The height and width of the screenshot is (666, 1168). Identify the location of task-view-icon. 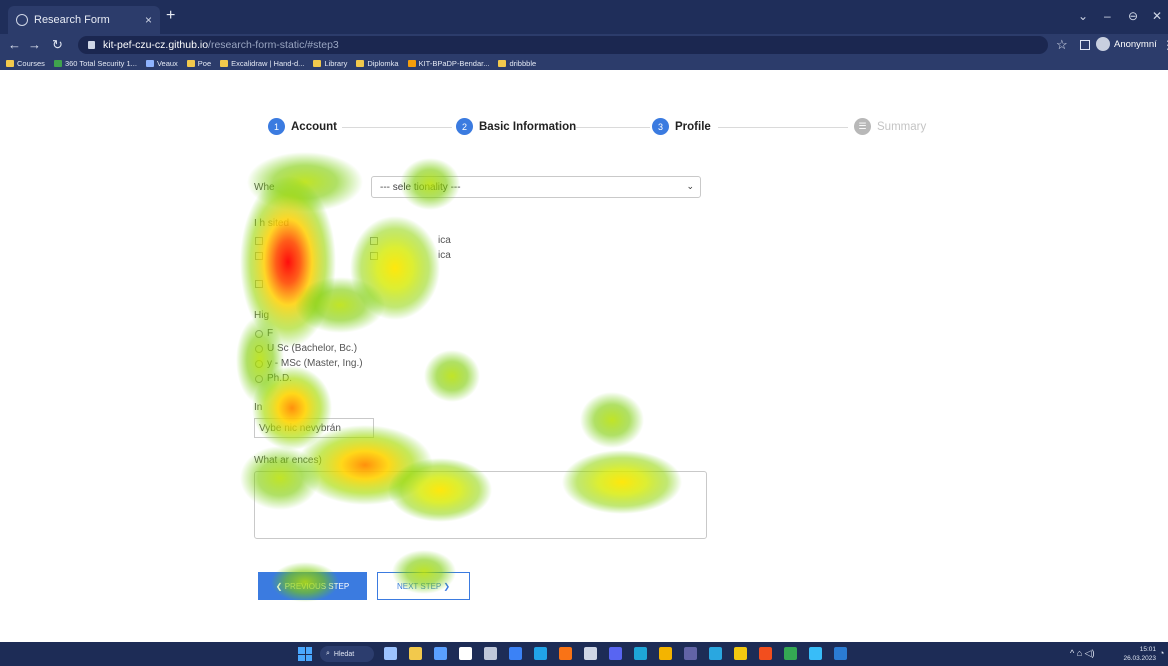
(390, 653).